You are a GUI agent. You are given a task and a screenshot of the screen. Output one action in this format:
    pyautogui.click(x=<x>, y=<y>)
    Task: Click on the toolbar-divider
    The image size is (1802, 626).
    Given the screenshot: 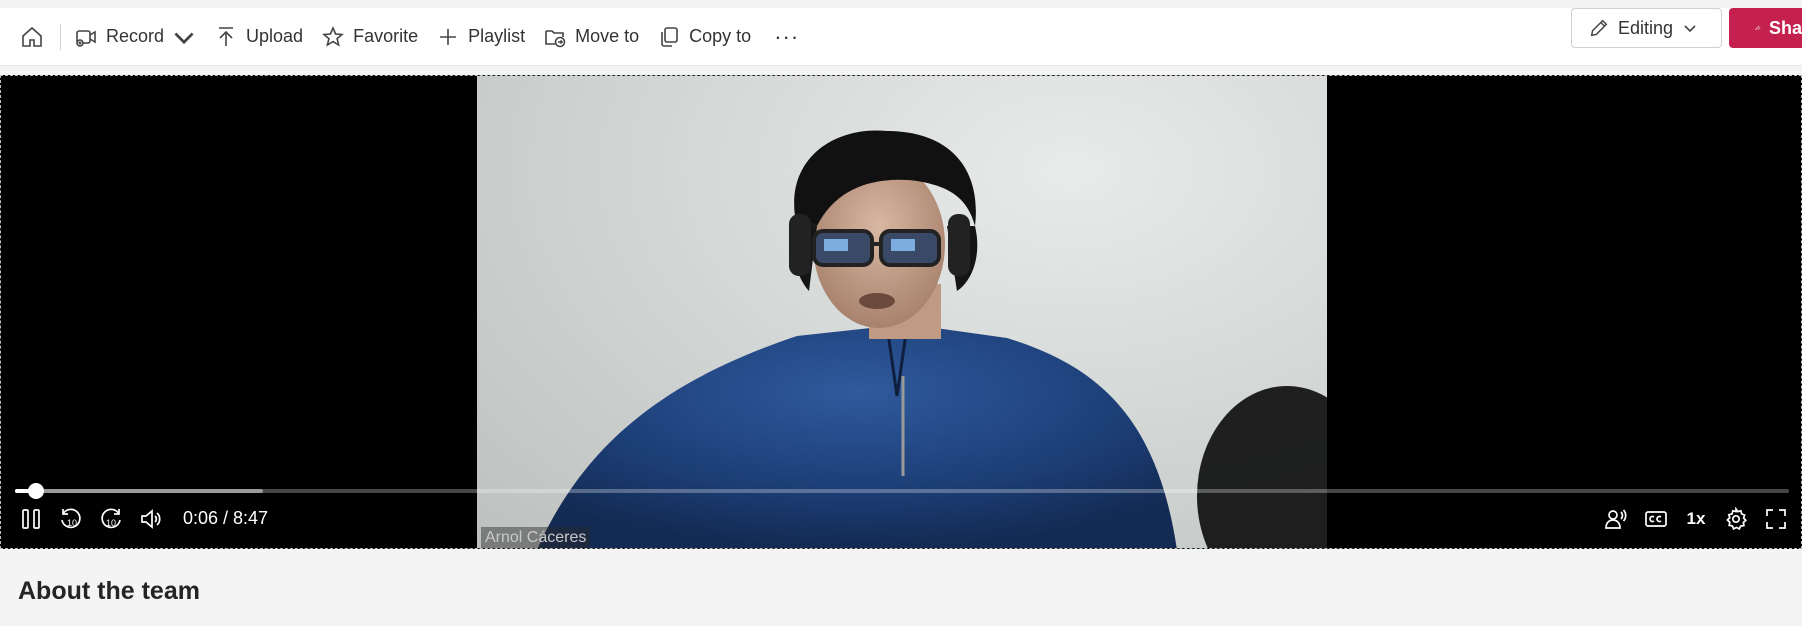 What is the action you would take?
    pyautogui.click(x=60, y=36)
    